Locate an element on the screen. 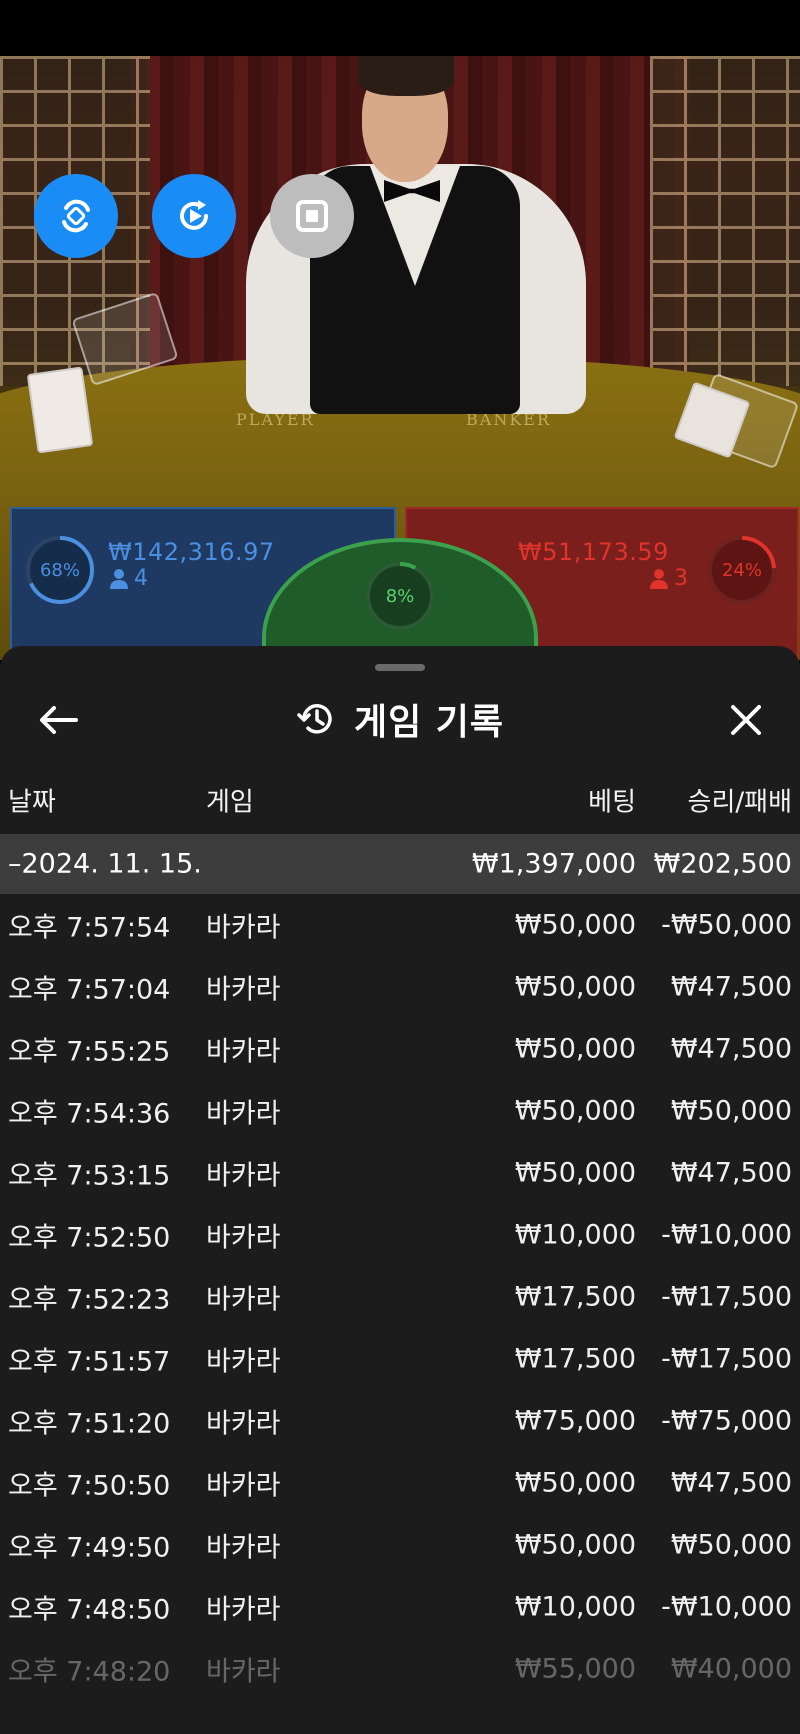 This screenshot has height=1734, width=800. rotate-view-icon is located at coordinates (76, 216).